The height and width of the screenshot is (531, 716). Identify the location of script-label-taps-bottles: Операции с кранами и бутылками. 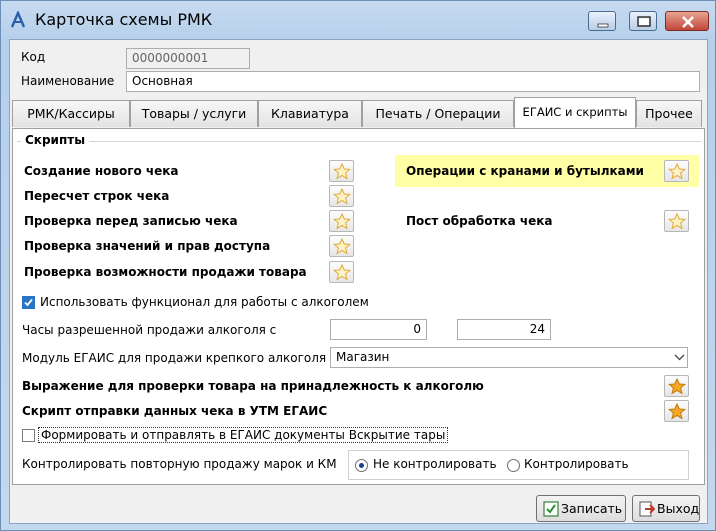
(525, 171).